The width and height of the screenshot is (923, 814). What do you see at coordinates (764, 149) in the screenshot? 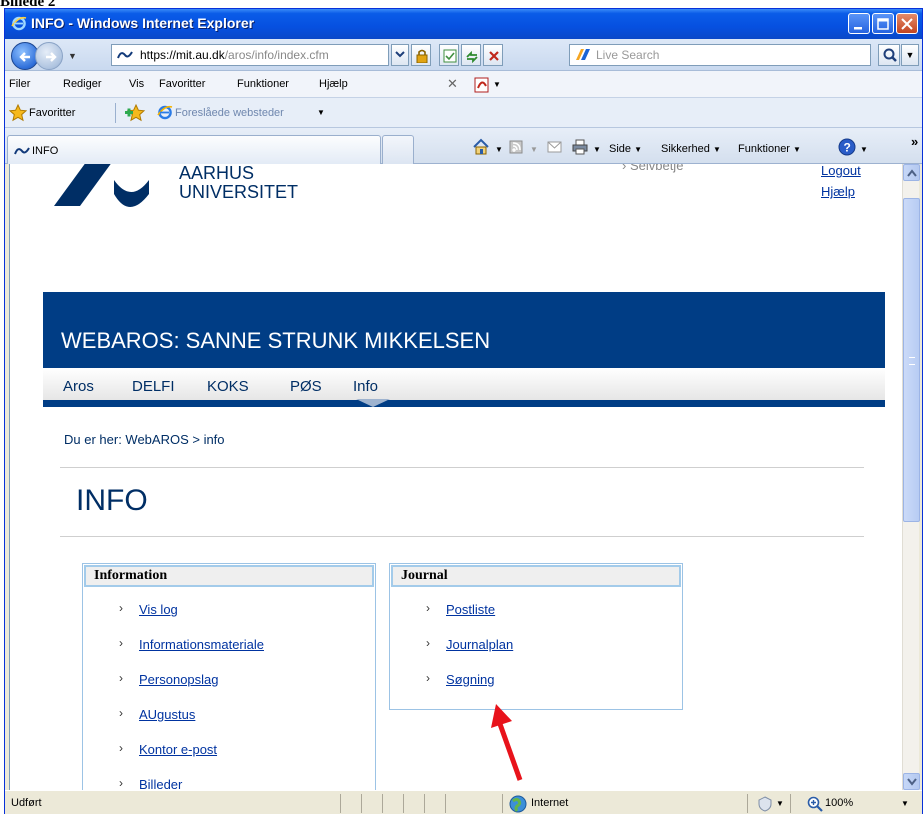
I see `tools-menu-label: Funktioner` at bounding box center [764, 149].